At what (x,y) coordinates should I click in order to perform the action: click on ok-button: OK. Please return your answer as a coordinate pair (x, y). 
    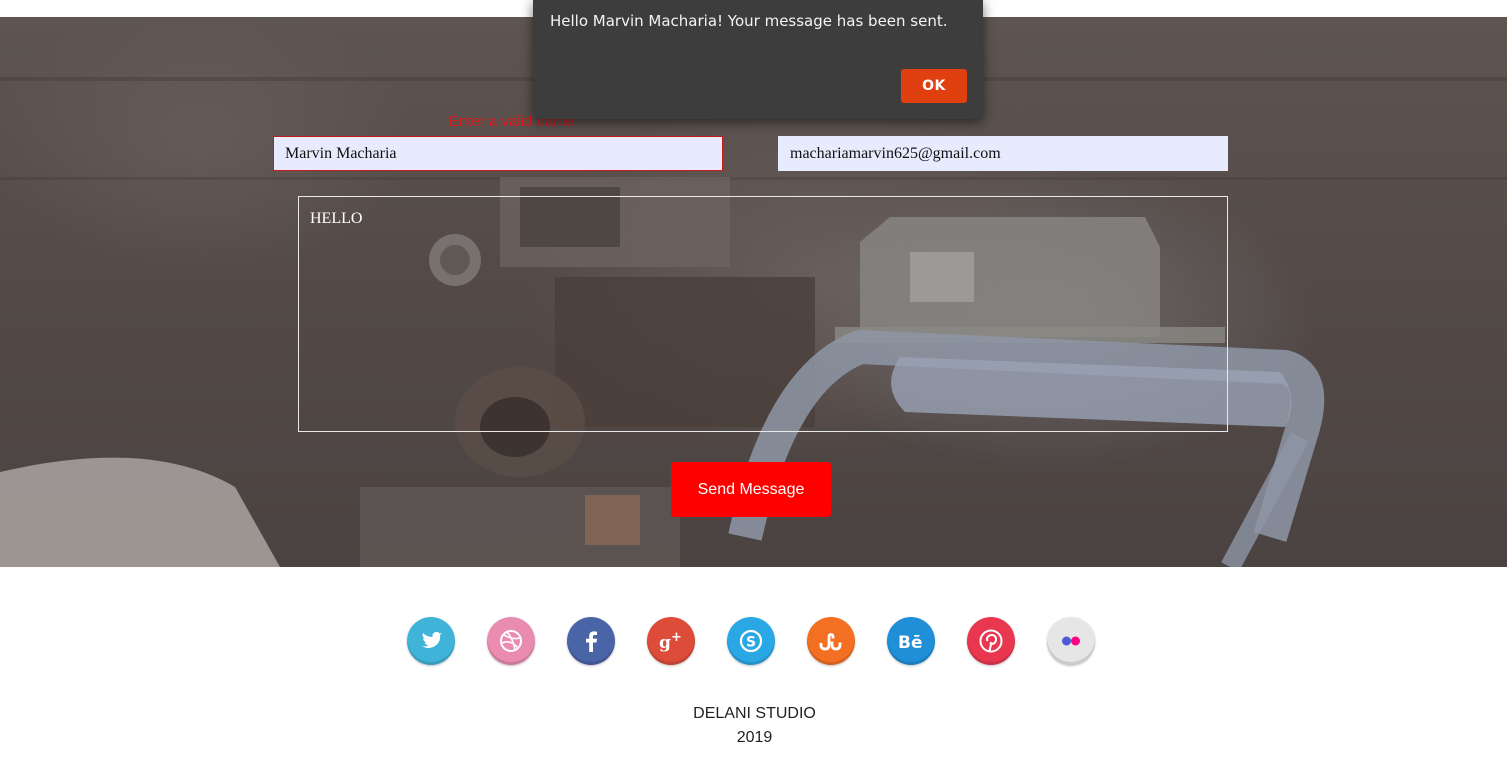
    Looking at the image, I should click on (934, 86).